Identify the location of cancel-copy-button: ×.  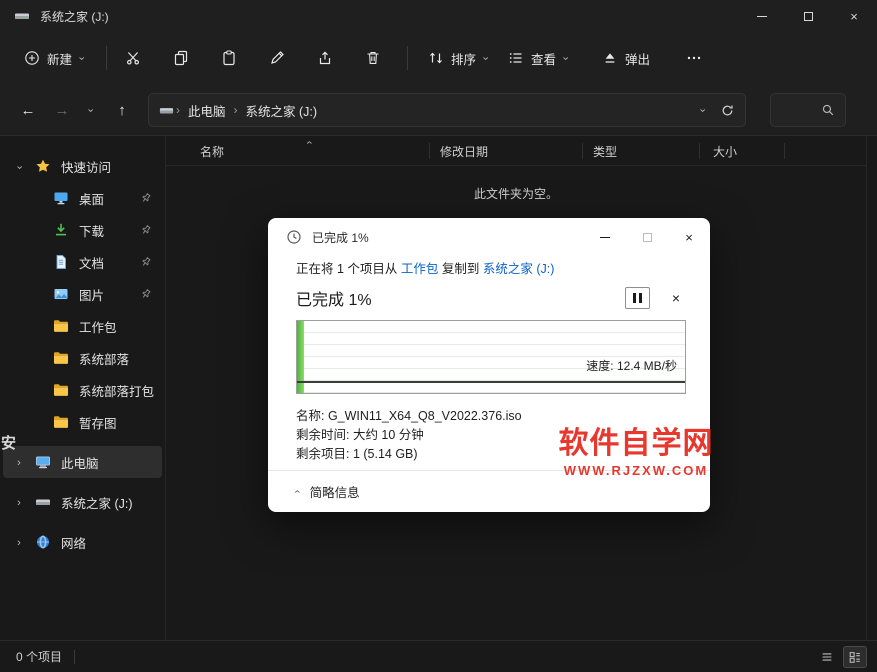
(676, 298).